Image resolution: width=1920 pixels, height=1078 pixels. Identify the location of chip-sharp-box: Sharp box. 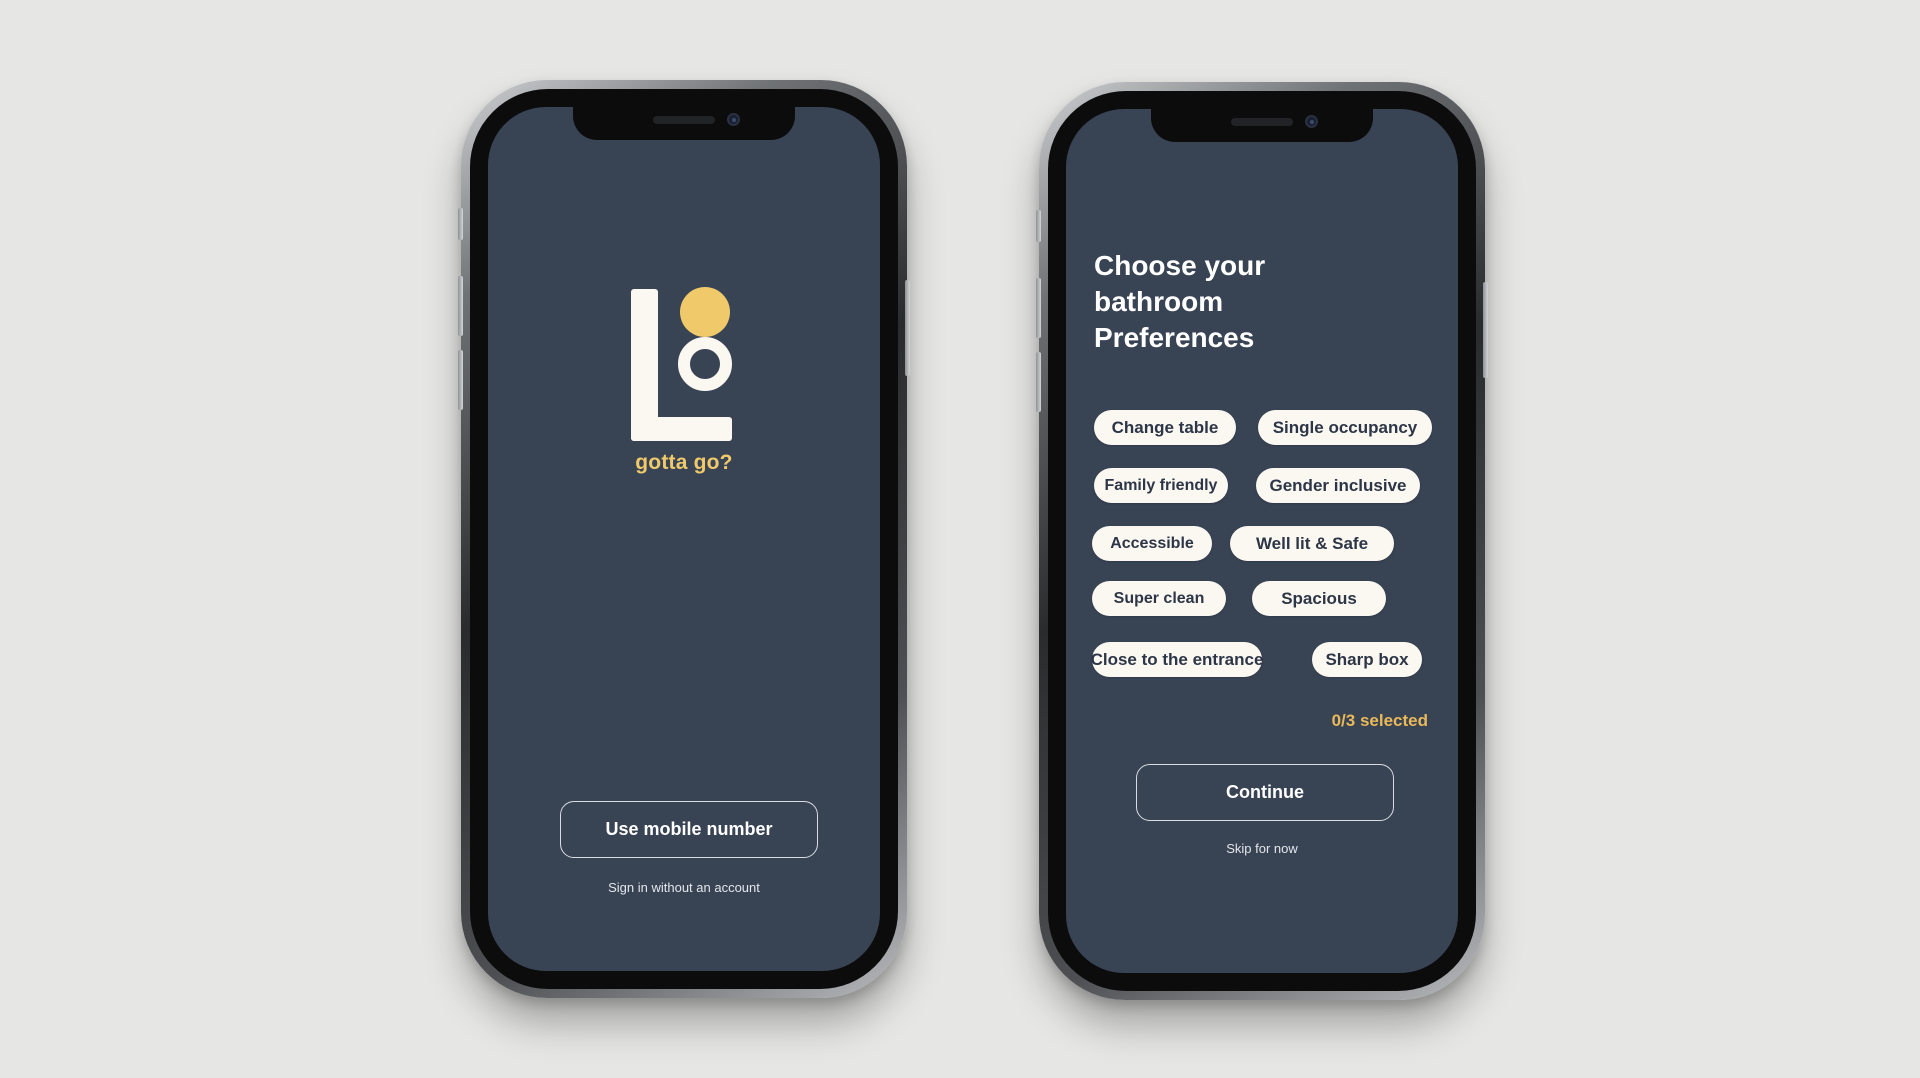
(1367, 659).